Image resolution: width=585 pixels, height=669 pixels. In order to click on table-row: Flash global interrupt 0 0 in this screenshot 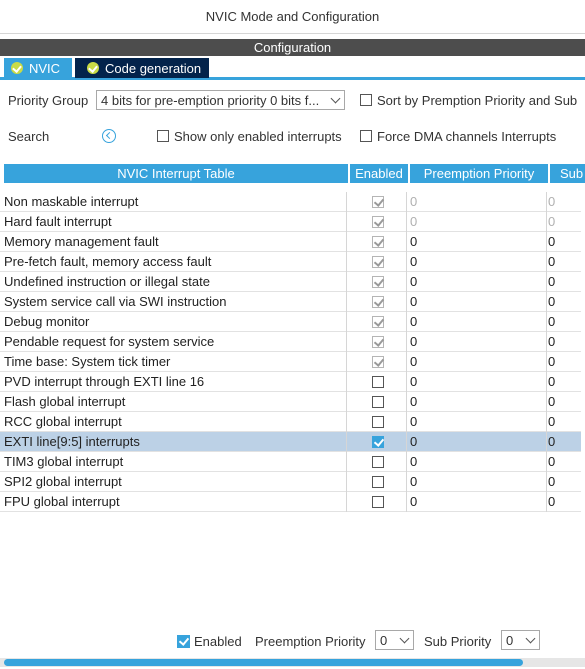, I will do `click(290, 402)`.